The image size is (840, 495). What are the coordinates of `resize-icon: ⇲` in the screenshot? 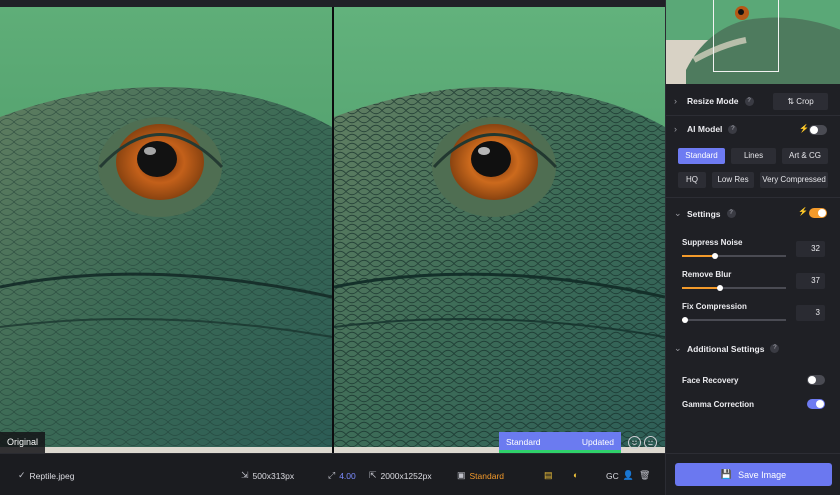 It's located at (245, 475).